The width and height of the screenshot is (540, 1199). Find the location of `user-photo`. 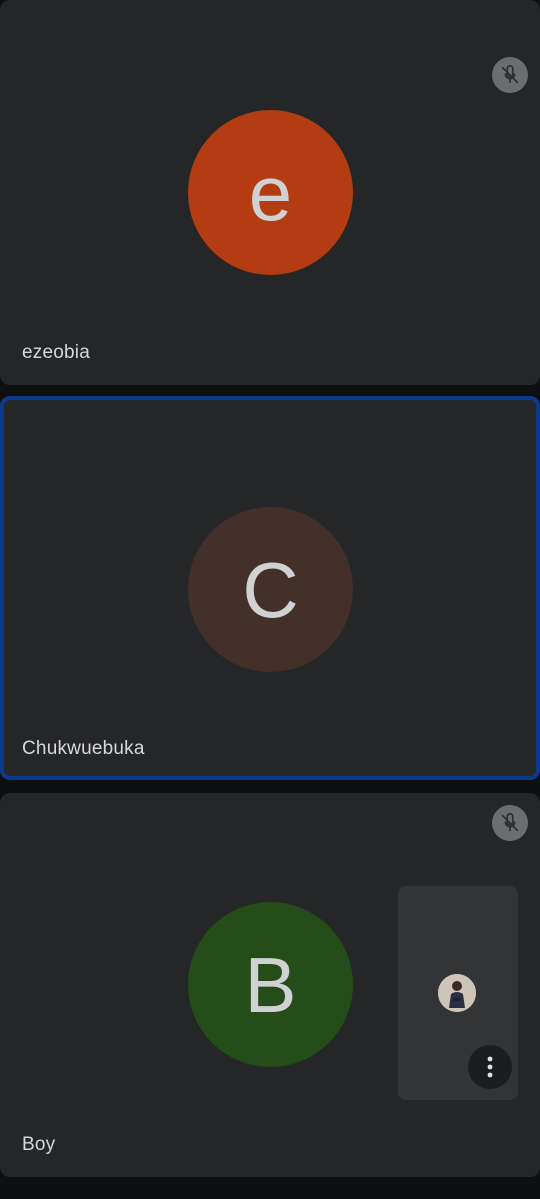

user-photo is located at coordinates (457, 993).